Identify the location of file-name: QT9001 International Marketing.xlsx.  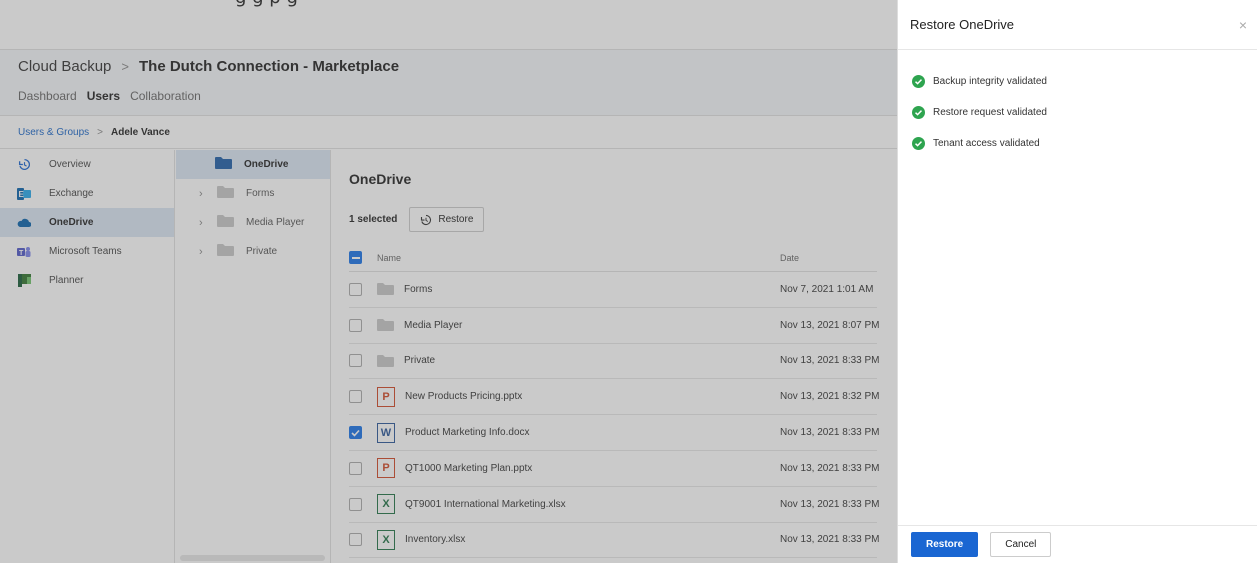
(485, 504).